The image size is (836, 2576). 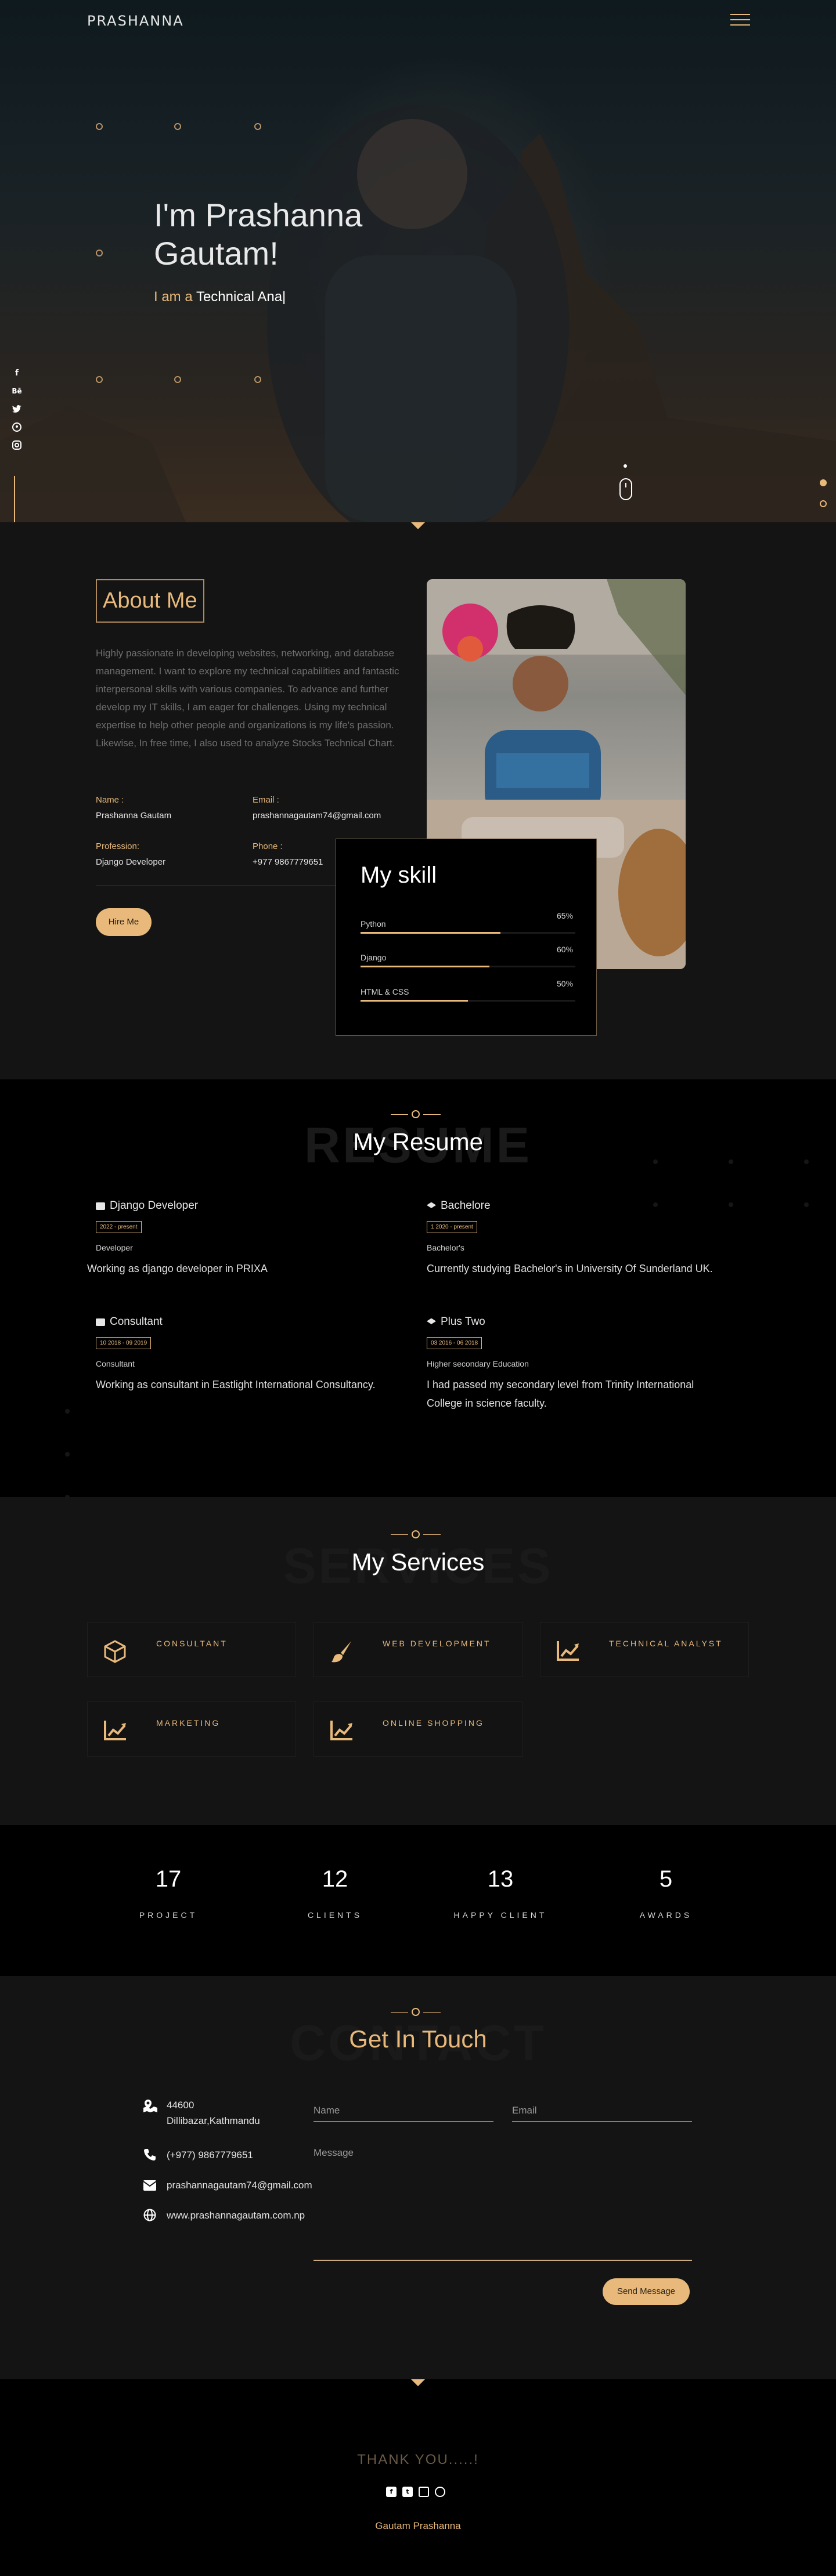 I want to click on phone-label: Phone :, so click(x=268, y=846).